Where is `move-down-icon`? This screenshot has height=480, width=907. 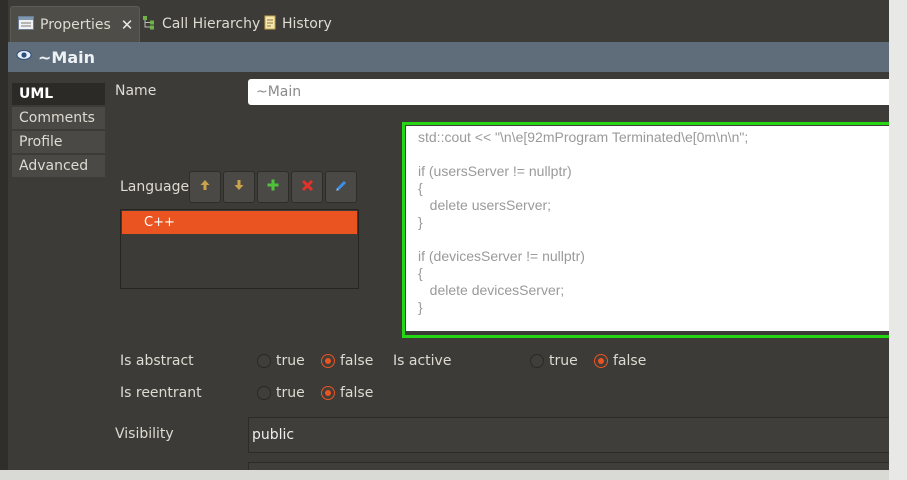
move-down-icon is located at coordinates (239, 187).